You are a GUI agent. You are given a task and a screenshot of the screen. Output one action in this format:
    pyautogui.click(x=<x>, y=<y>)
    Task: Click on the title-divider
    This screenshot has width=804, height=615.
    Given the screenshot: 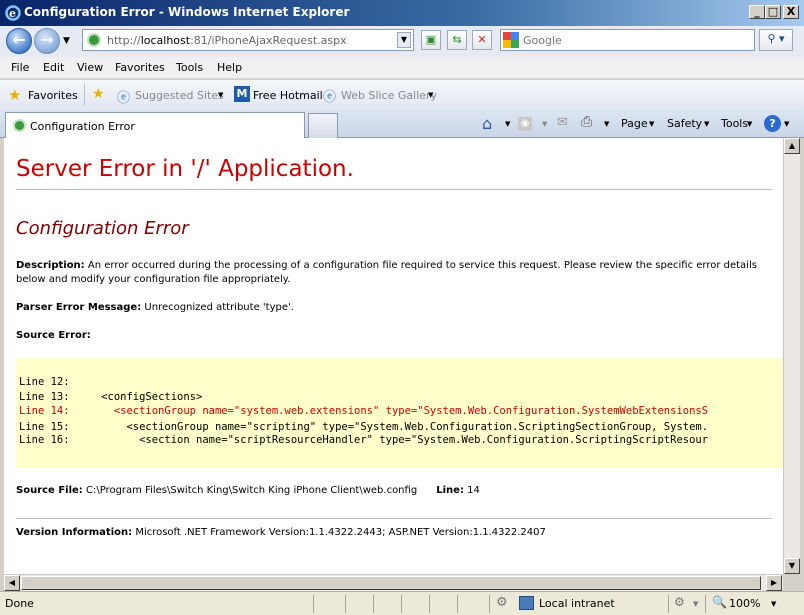 What is the action you would take?
    pyautogui.click(x=394, y=189)
    